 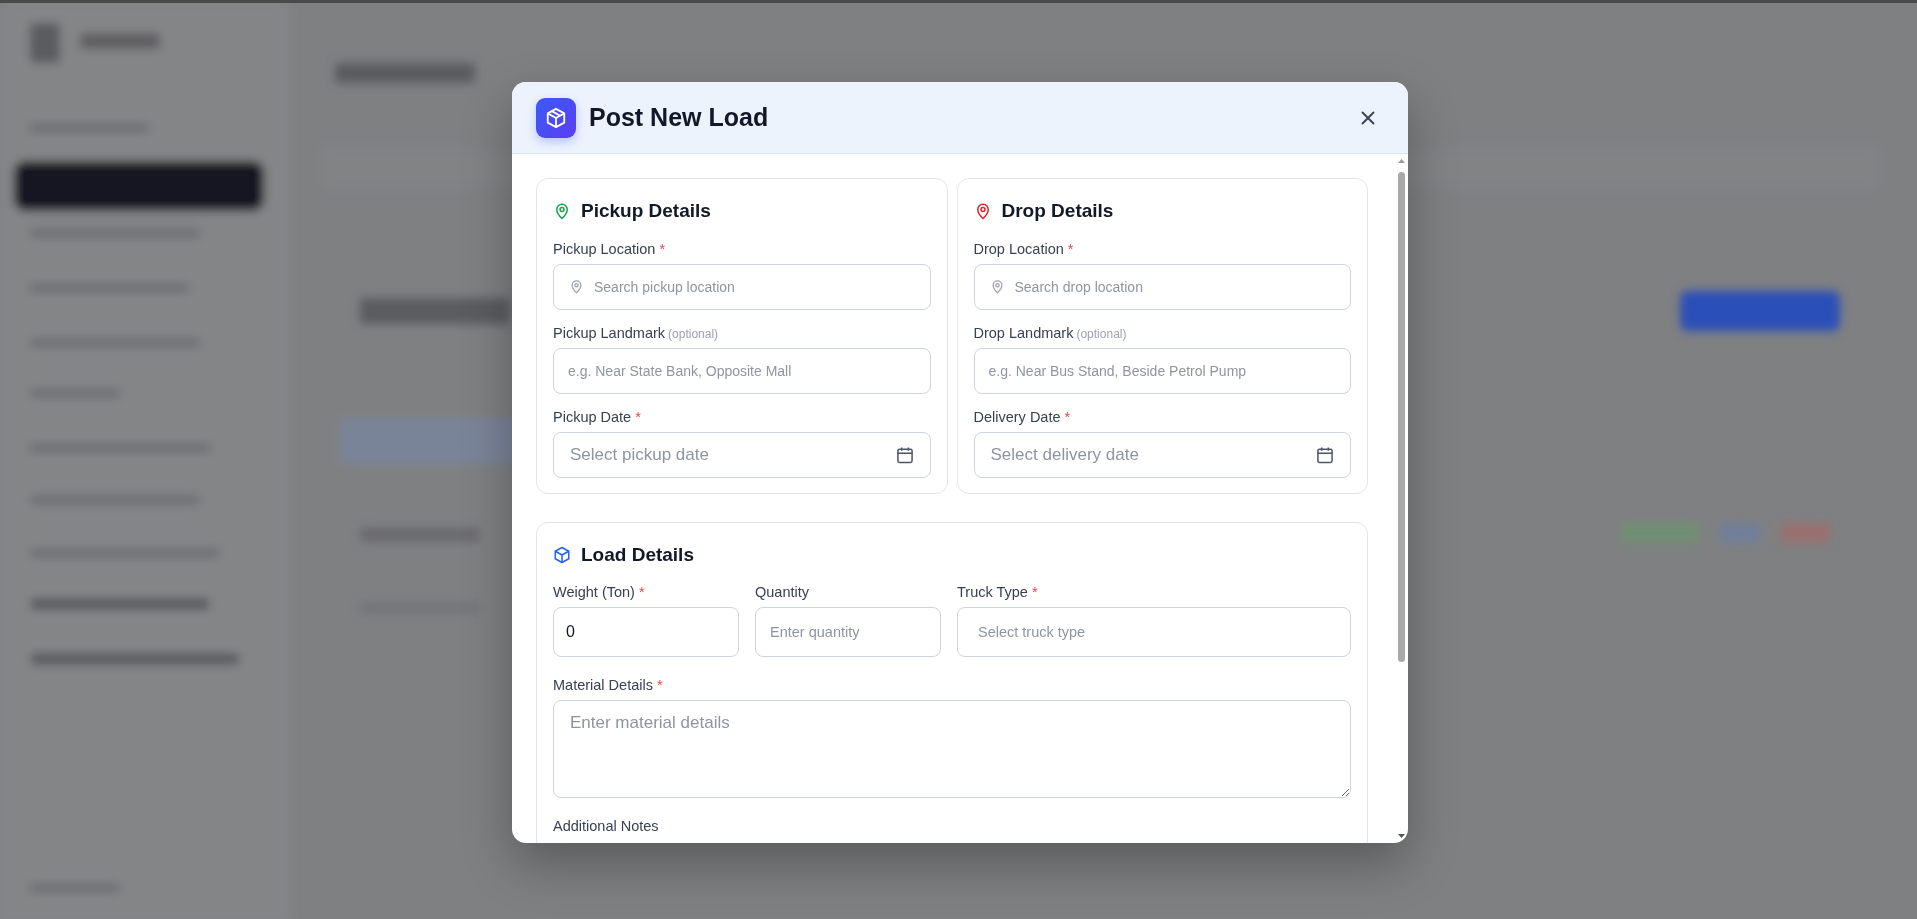 What do you see at coordinates (848, 632) in the screenshot?
I see `input-field: Enter quantity` at bounding box center [848, 632].